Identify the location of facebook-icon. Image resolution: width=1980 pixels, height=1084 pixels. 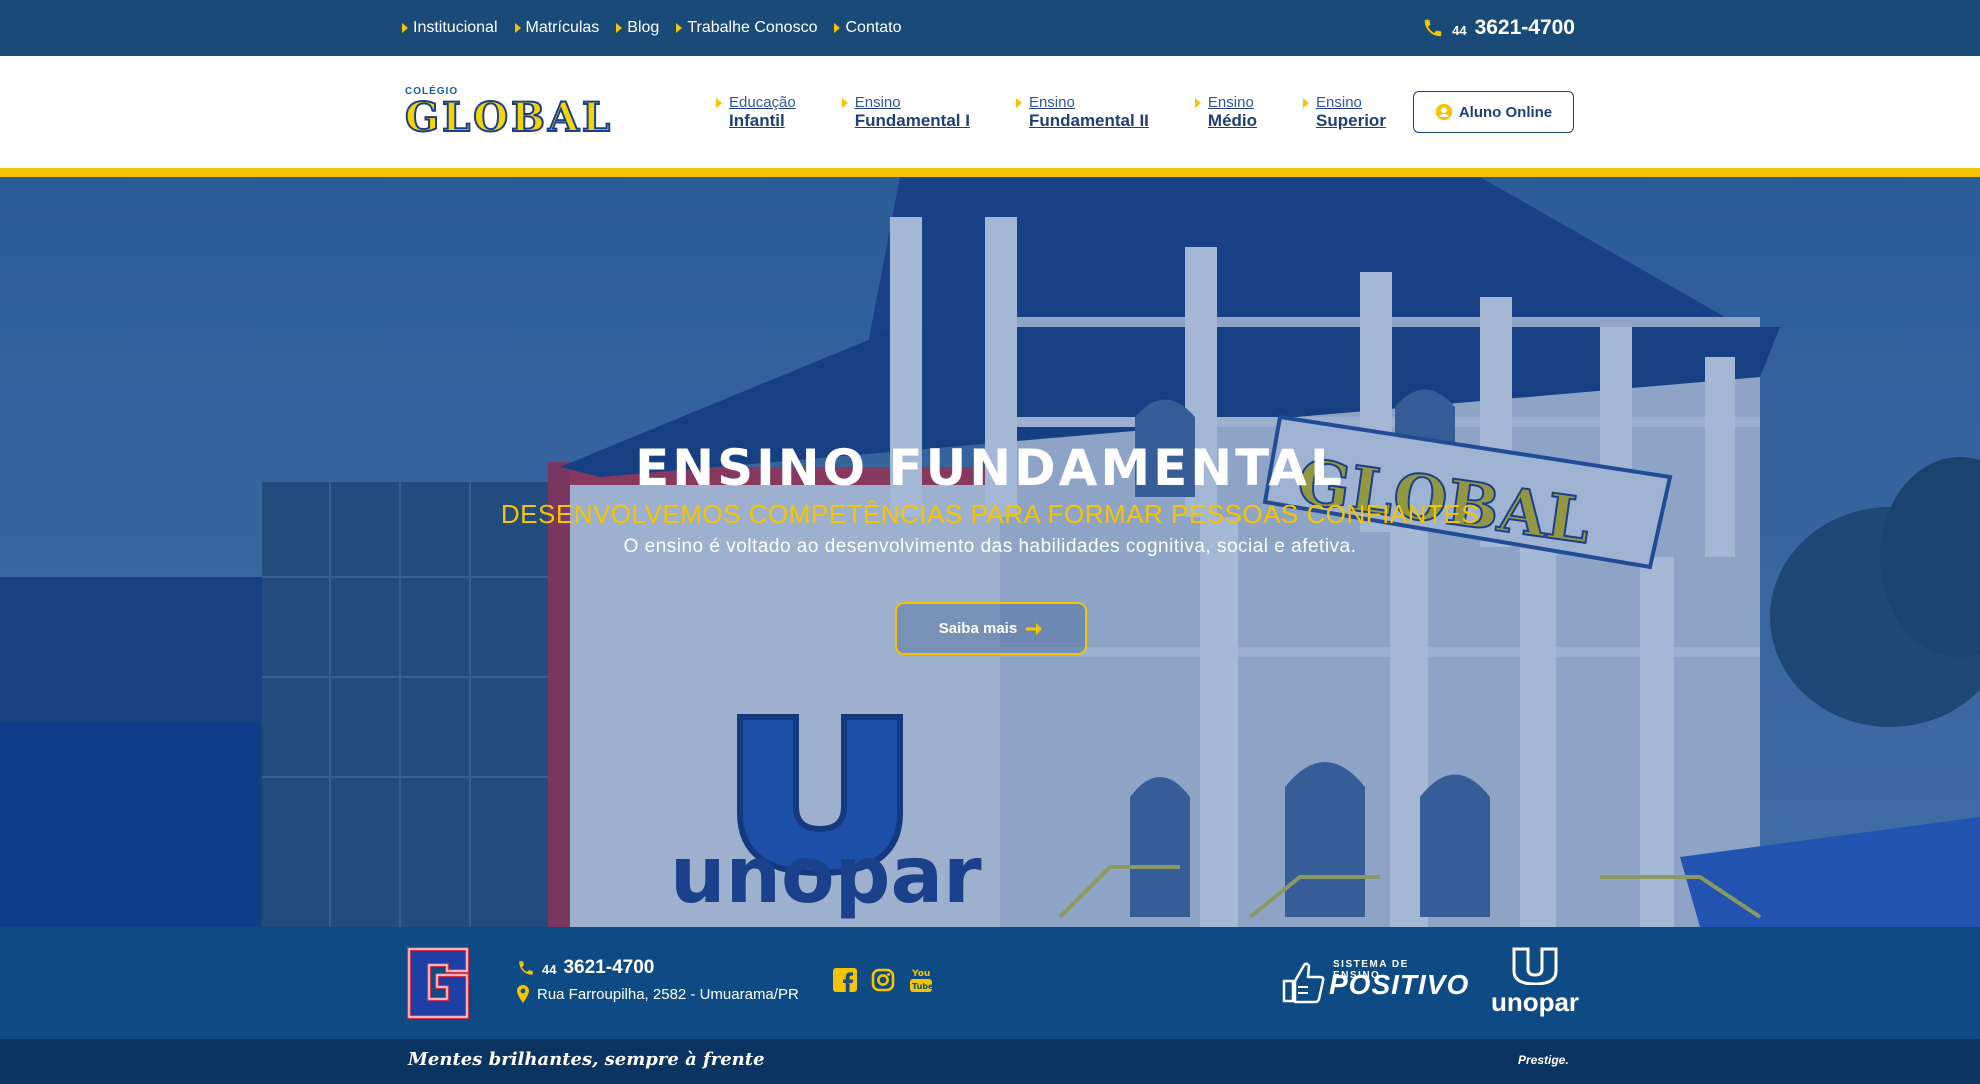
(845, 980).